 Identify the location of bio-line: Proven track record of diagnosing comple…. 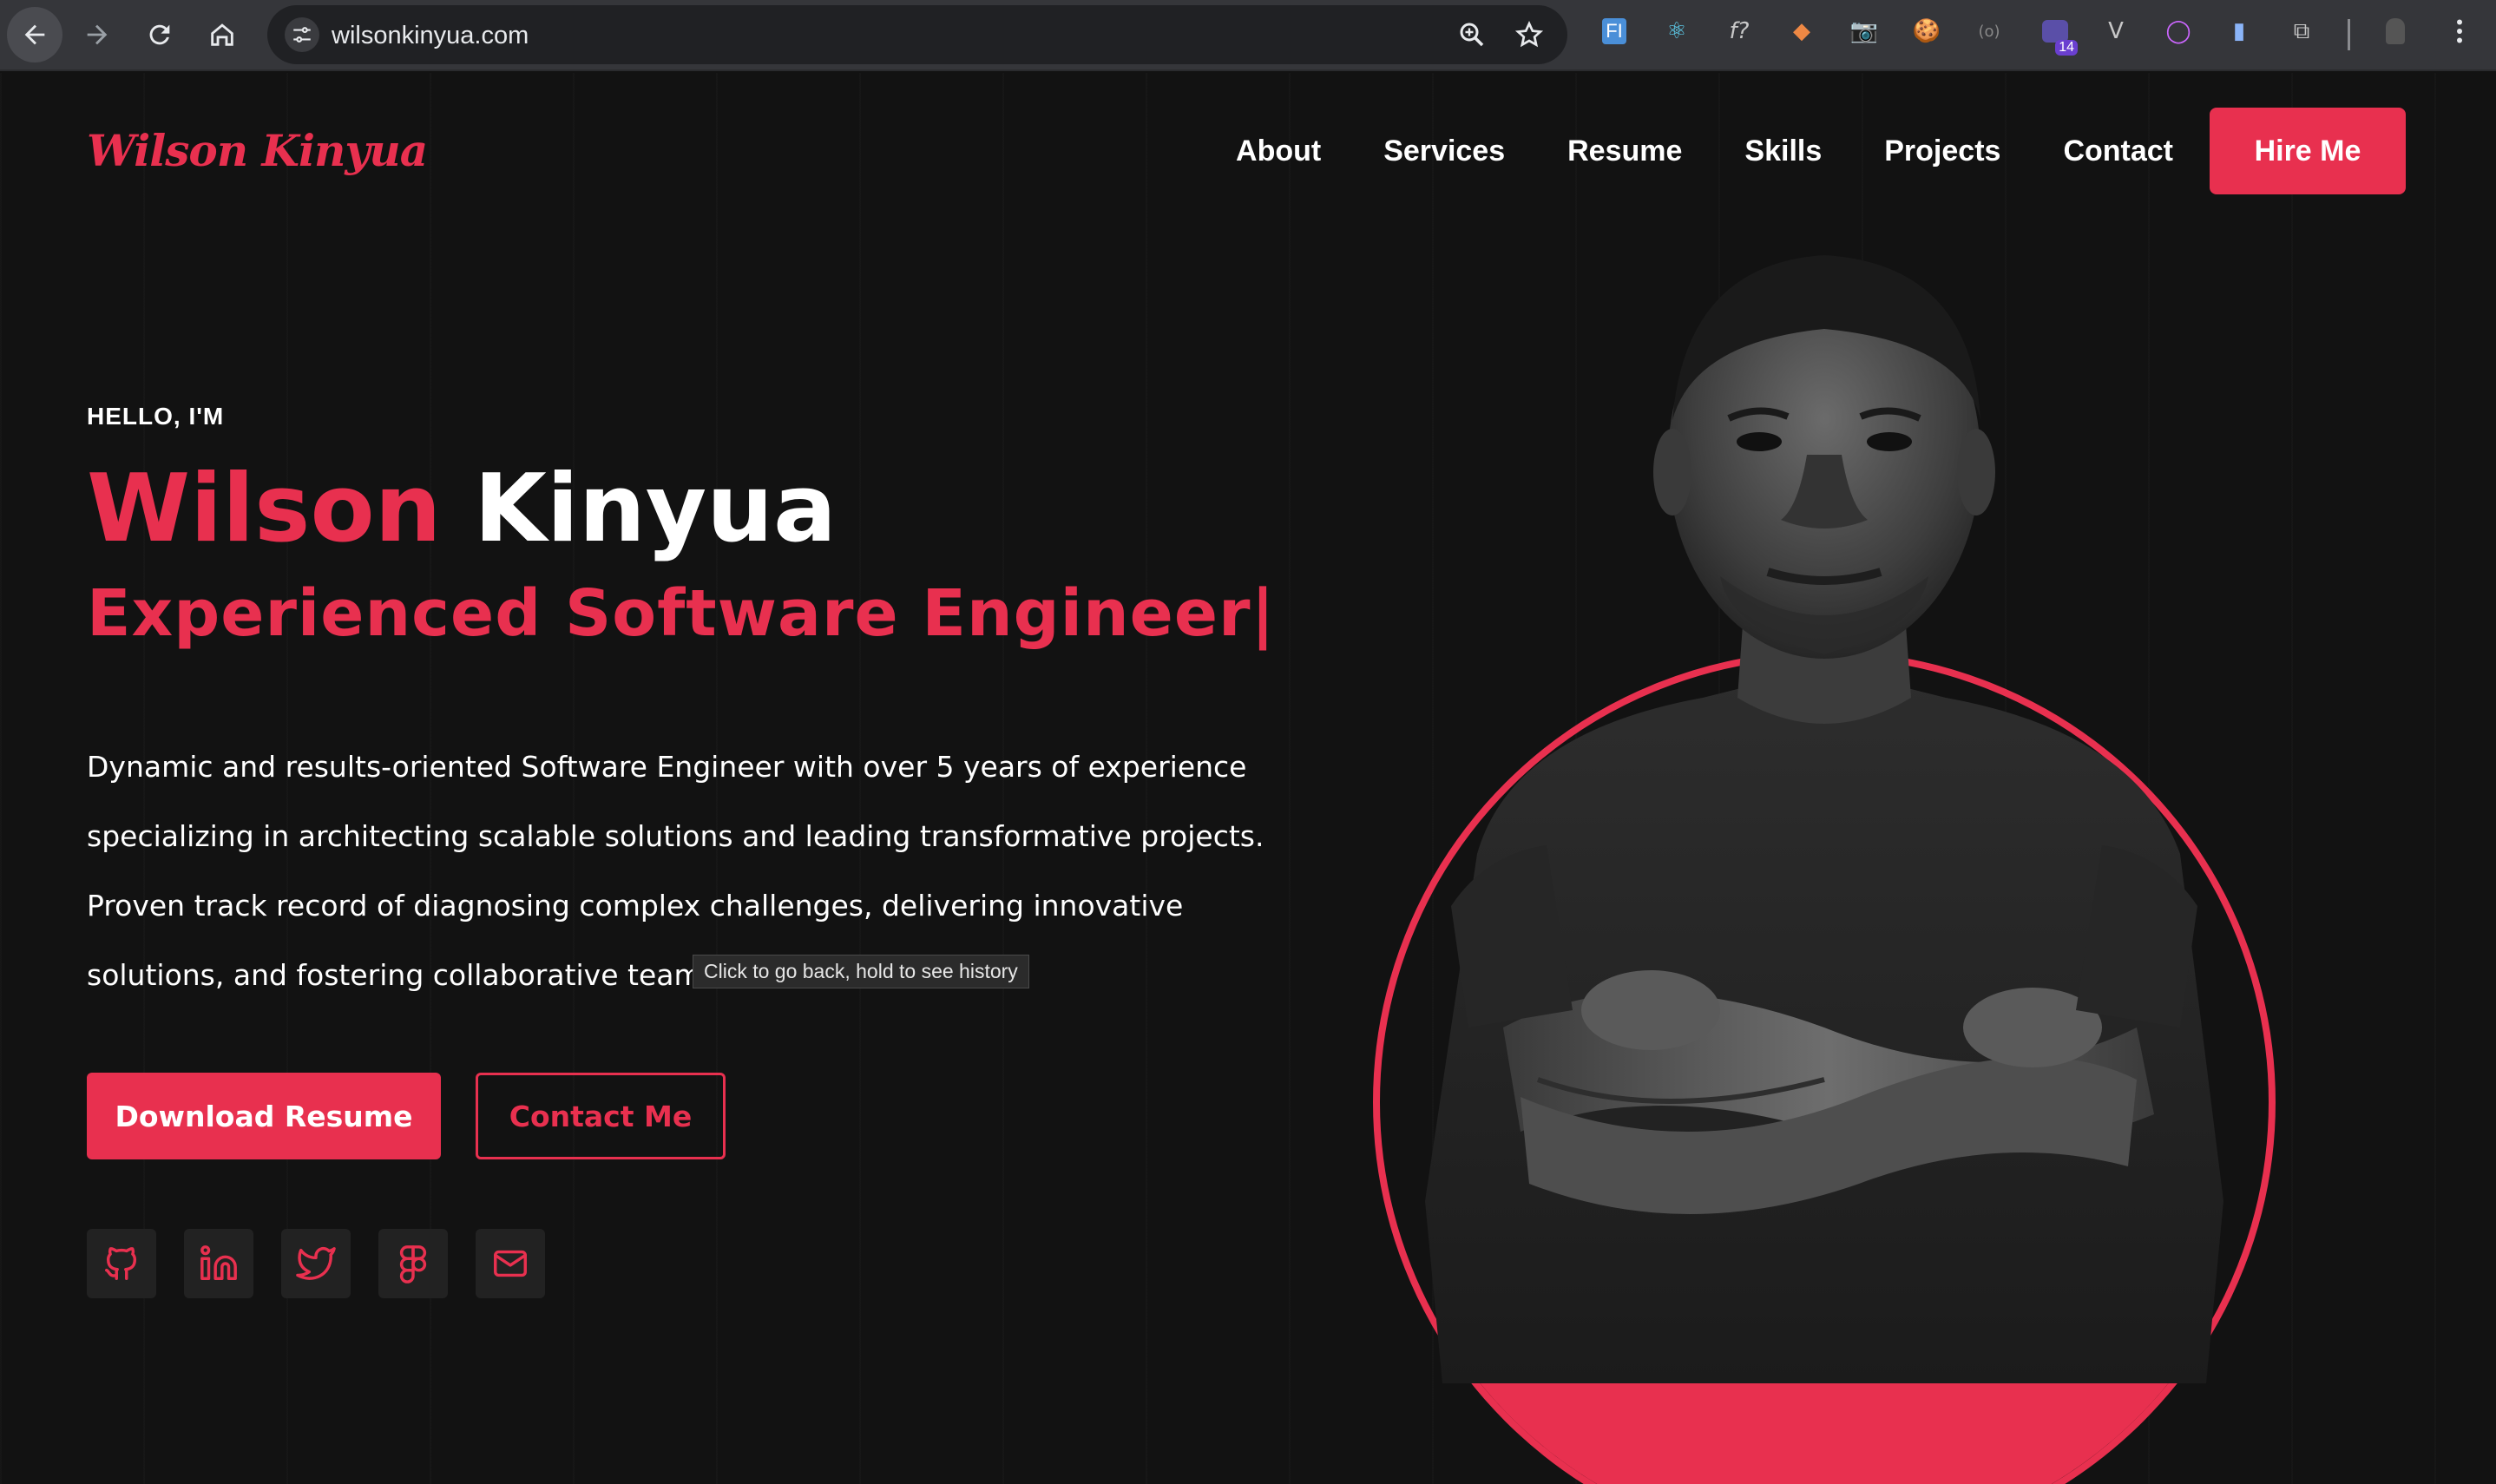
(635, 906).